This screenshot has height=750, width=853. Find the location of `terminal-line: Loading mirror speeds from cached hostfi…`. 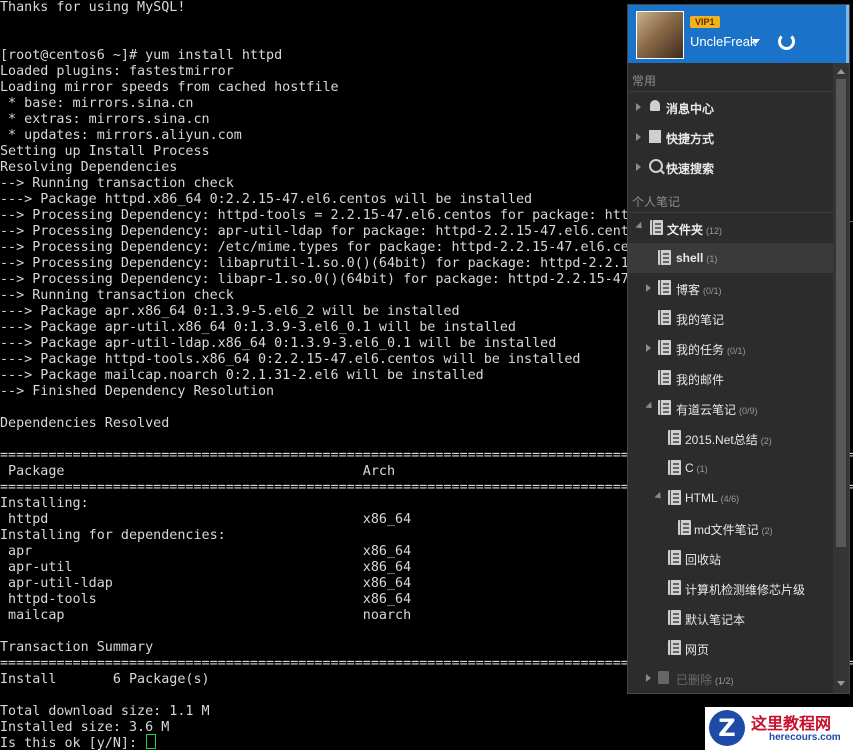

terminal-line: Loading mirror speeds from cached hostfi… is located at coordinates (169, 87).